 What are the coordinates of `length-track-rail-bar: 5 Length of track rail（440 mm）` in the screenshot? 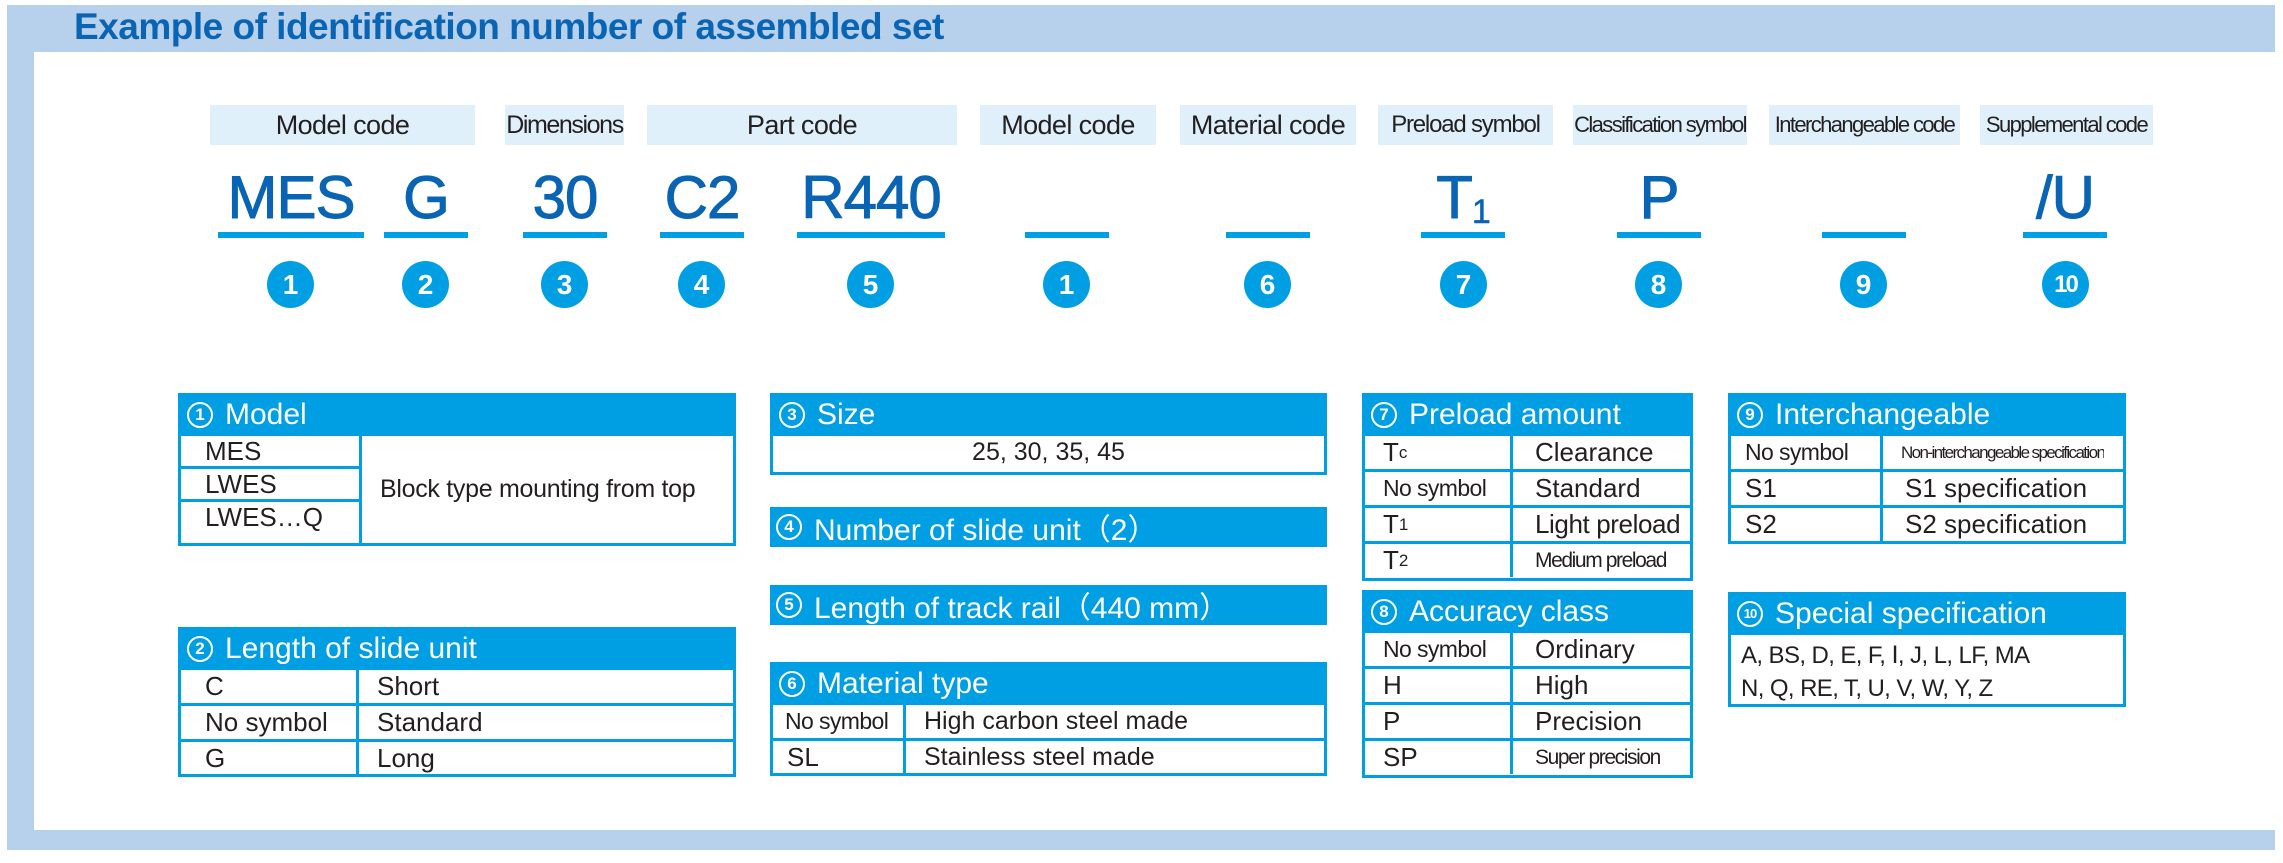 It's located at (1048, 605).